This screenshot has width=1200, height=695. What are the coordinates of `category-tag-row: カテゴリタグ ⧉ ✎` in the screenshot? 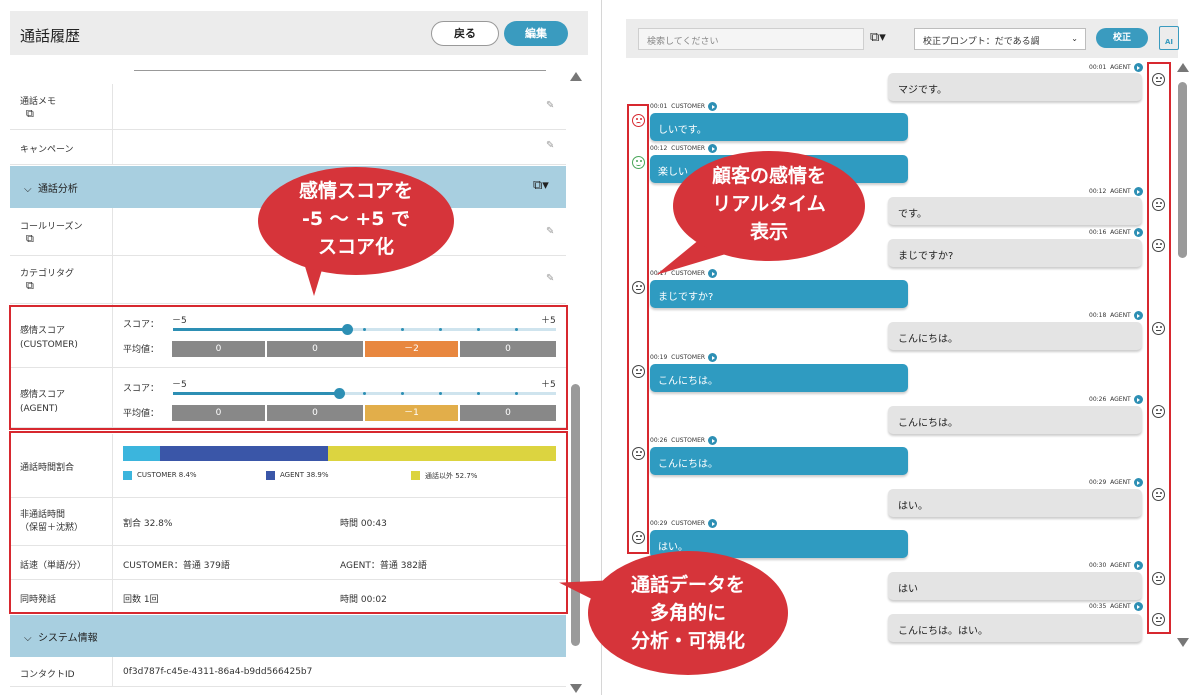 It's located at (288, 280).